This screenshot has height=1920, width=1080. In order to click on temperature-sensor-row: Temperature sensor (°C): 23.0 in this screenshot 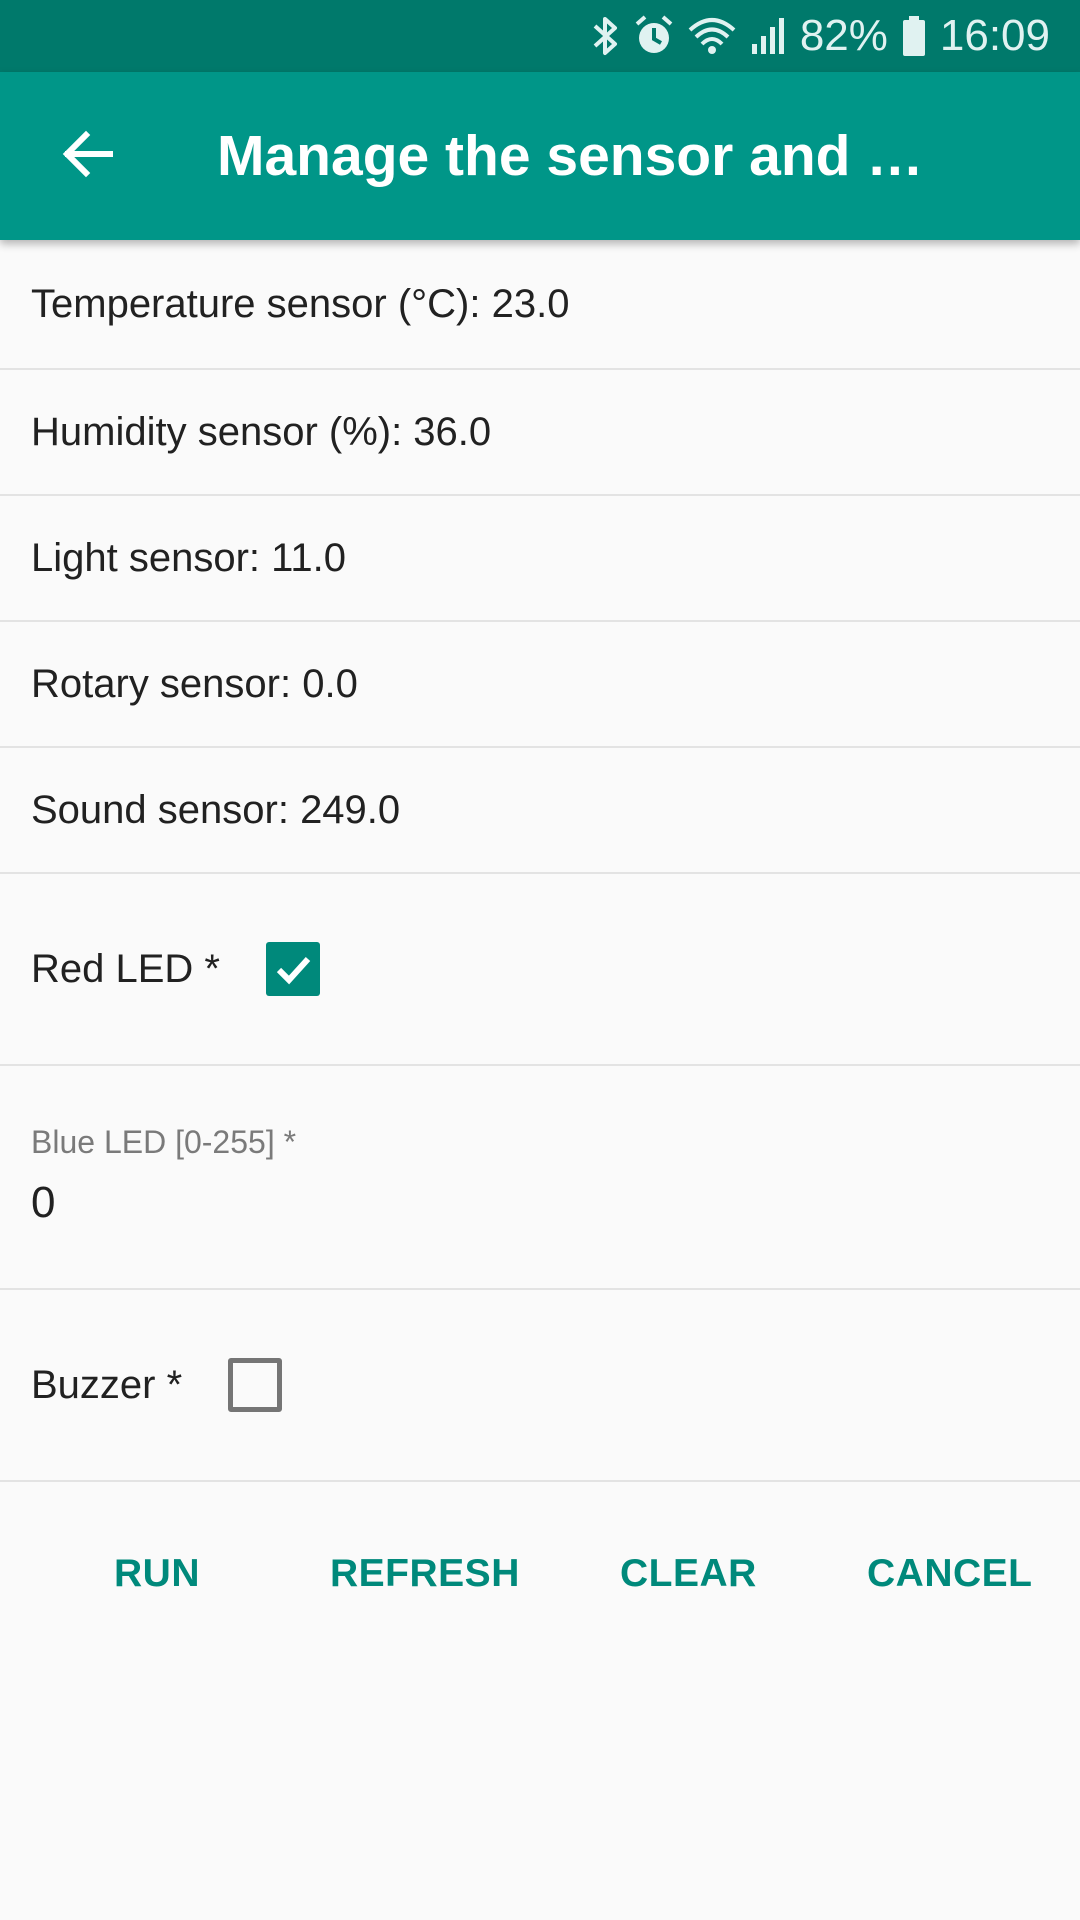, I will do `click(540, 305)`.